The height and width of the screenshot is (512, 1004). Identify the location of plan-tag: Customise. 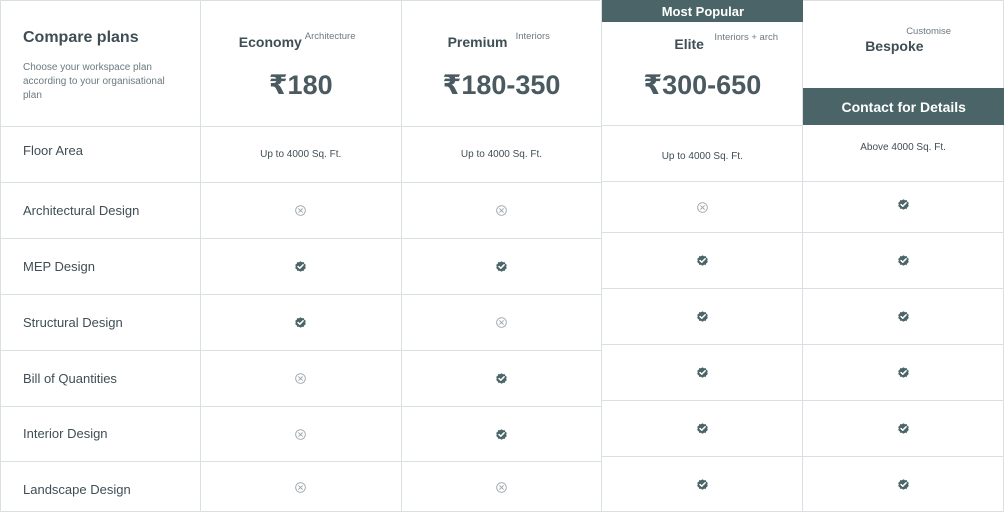
(929, 31).